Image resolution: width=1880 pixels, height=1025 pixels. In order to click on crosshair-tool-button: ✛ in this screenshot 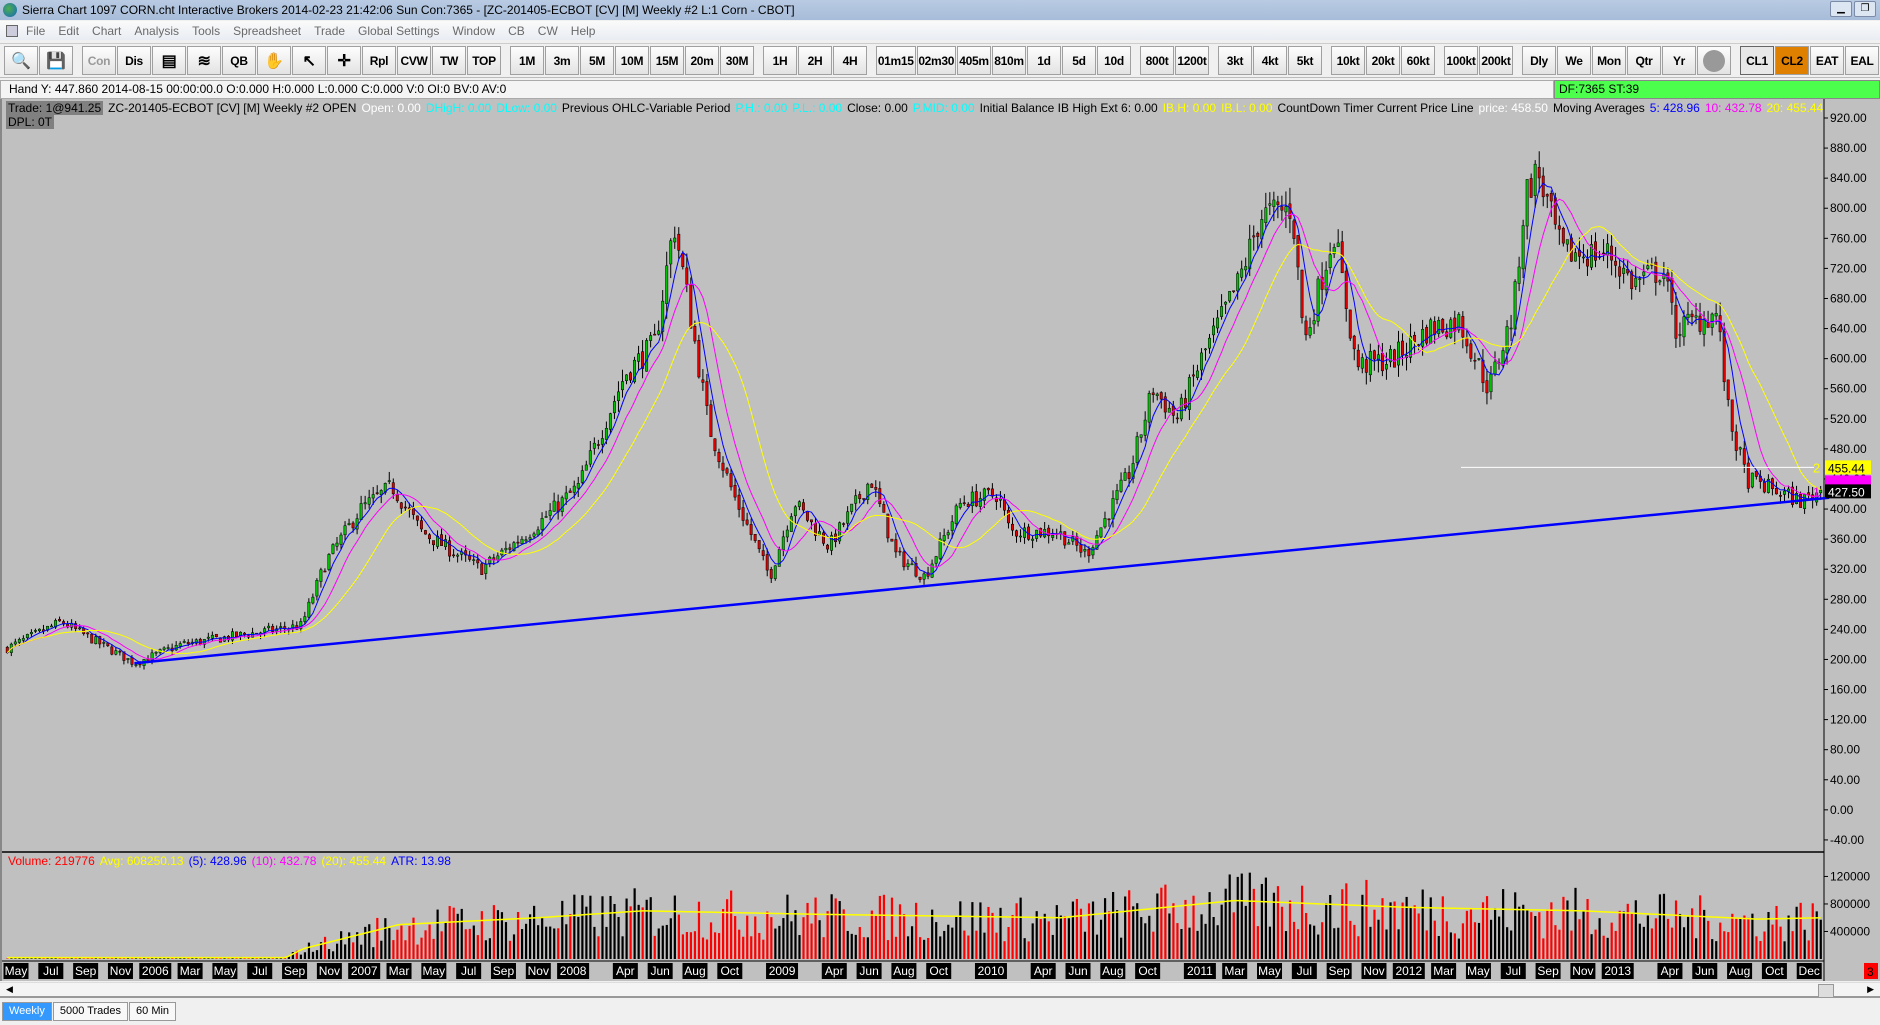, I will do `click(344, 60)`.